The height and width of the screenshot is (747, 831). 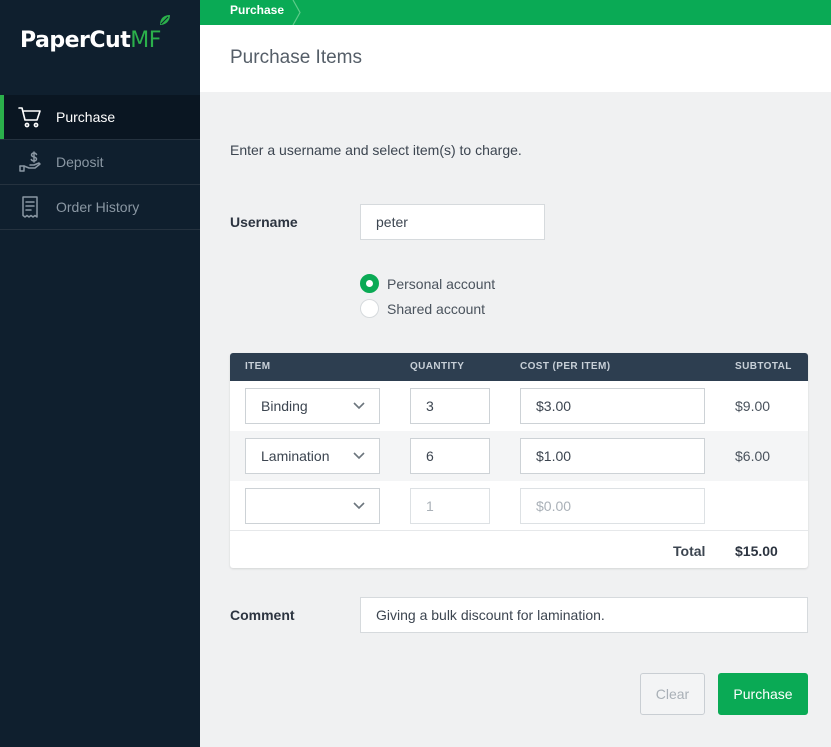 What do you see at coordinates (450, 456) in the screenshot?
I see `quantity-input: 6` at bounding box center [450, 456].